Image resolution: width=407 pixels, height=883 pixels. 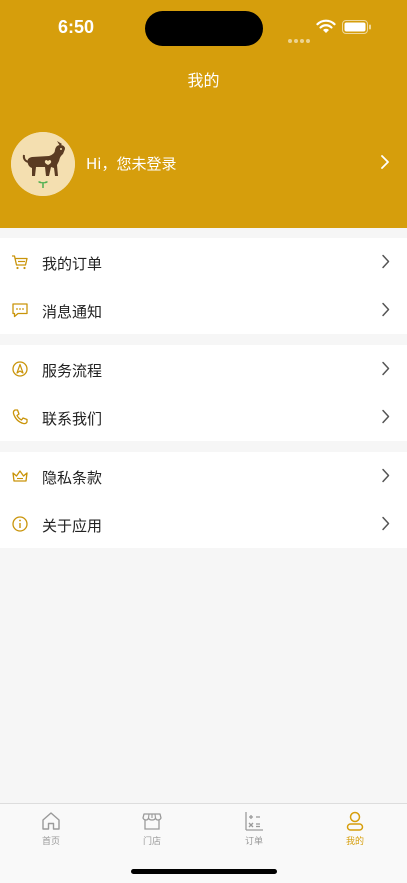 I want to click on store-icon, so click(x=152, y=821).